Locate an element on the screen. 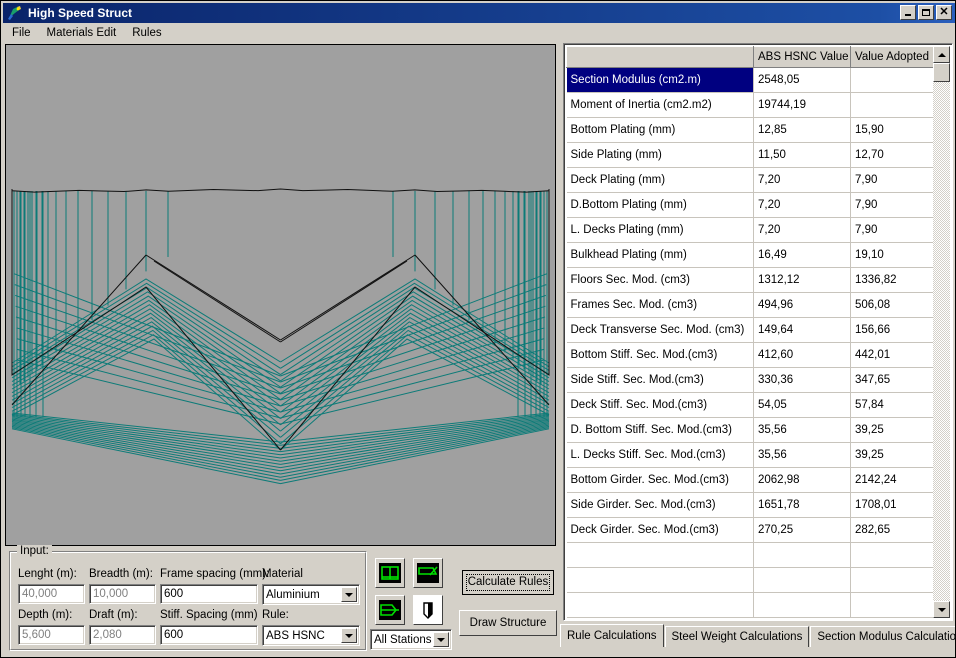  cell-value-adopted: 347,65 is located at coordinates (893, 380).